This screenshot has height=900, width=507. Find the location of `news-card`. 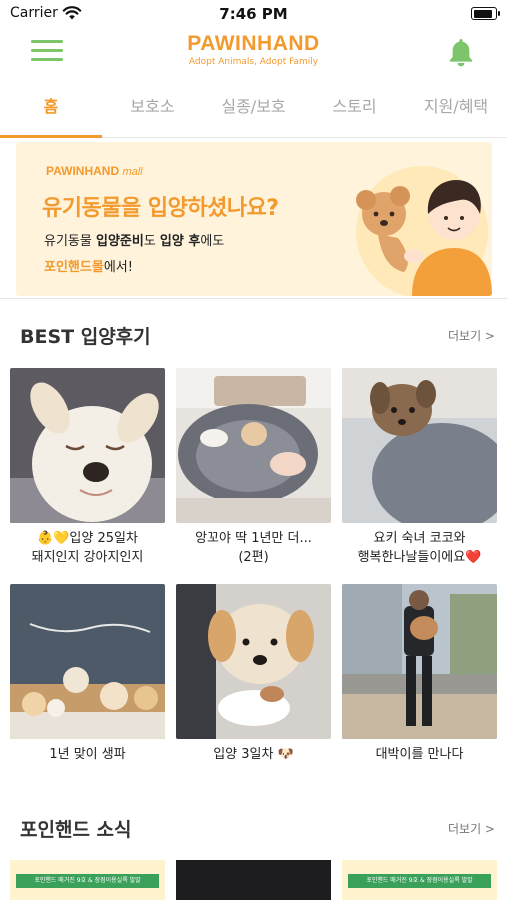

news-card is located at coordinates (253, 880).